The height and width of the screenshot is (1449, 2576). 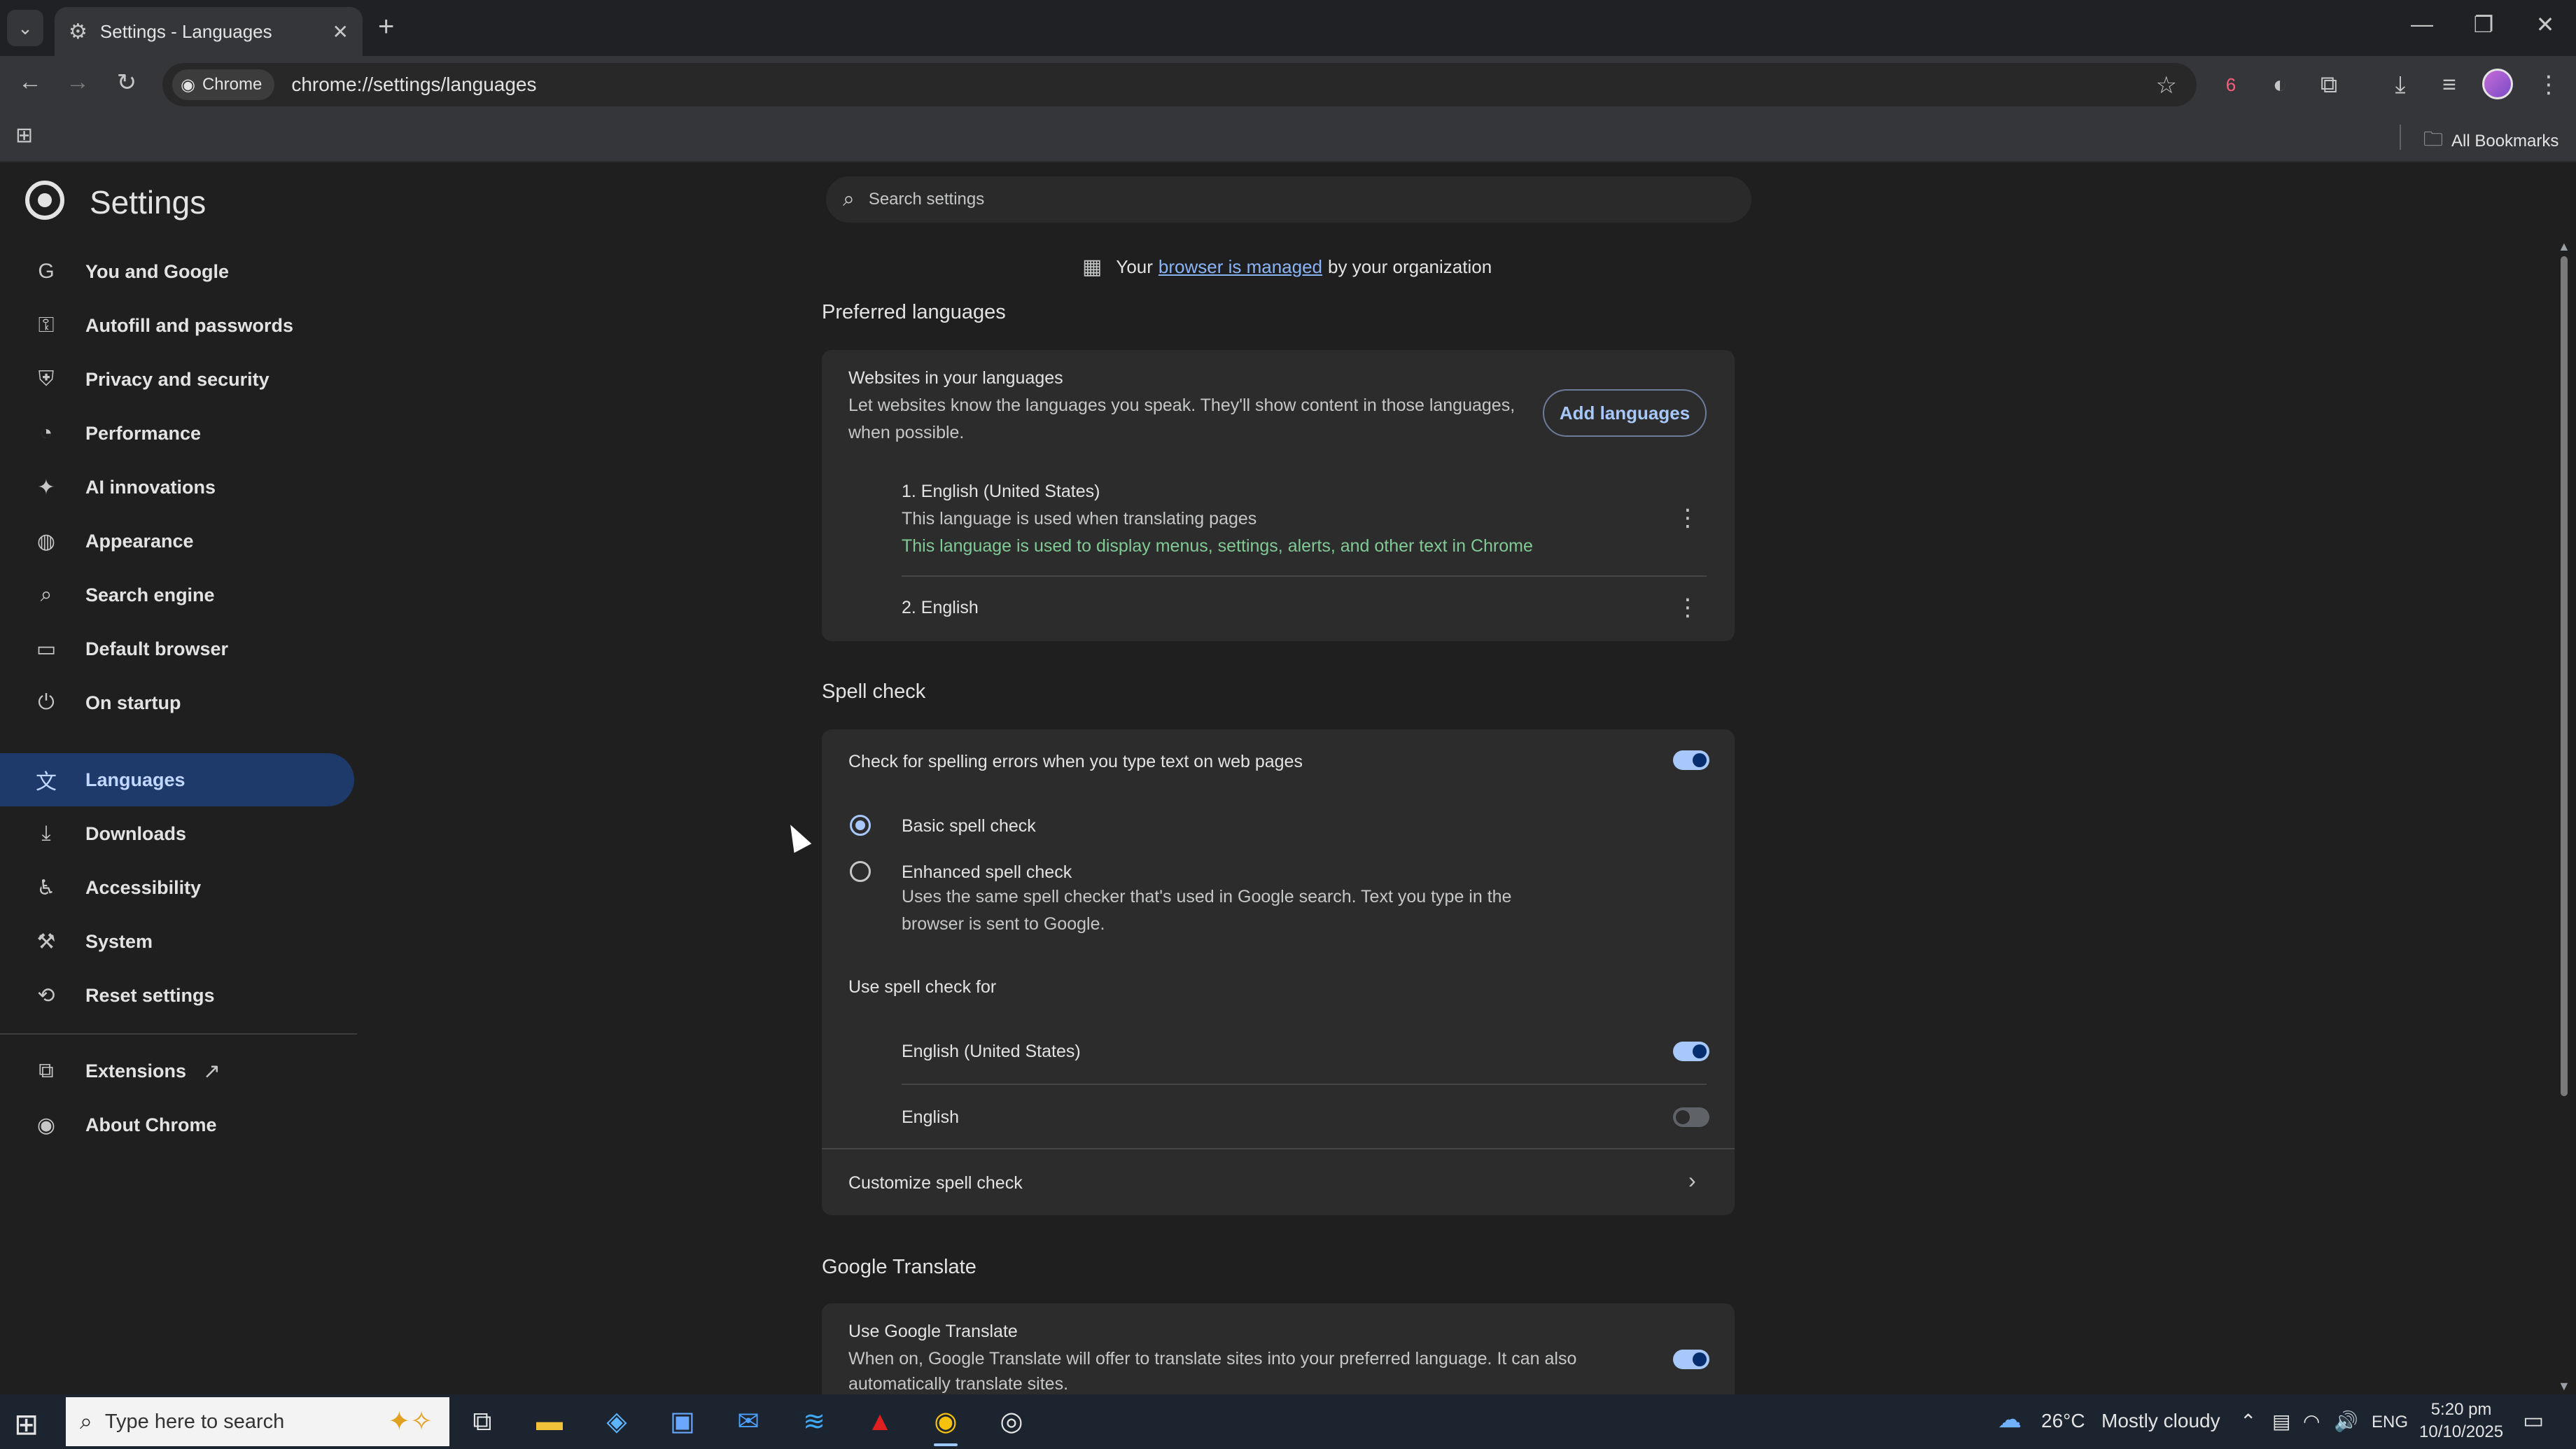 I want to click on sidebar-item-performance: ◔ Performance, so click(x=177, y=433).